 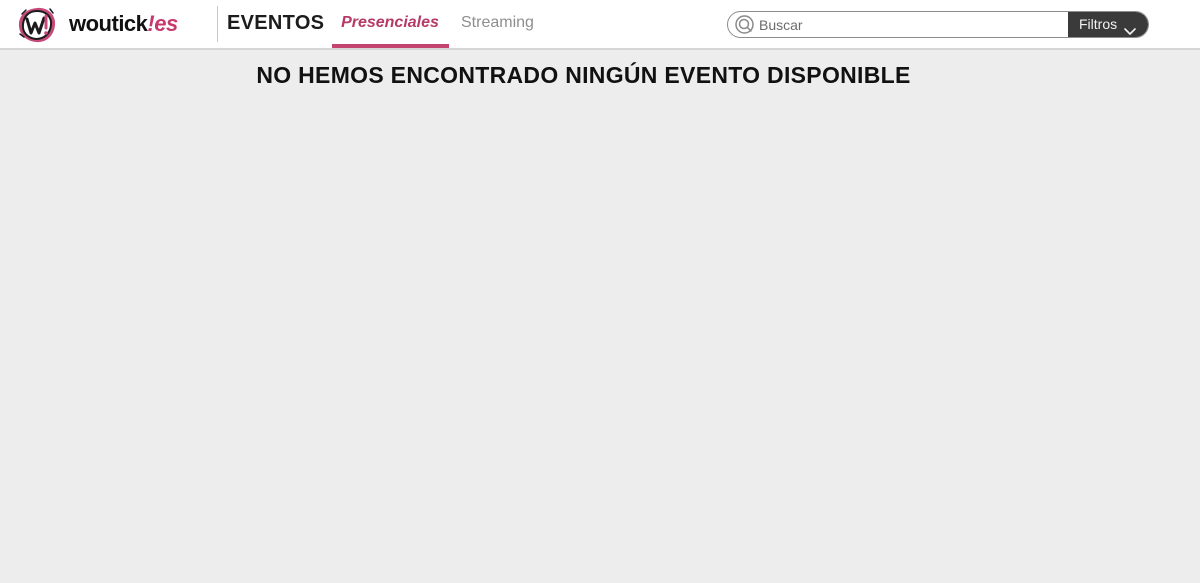 I want to click on search-input, so click(x=909, y=24).